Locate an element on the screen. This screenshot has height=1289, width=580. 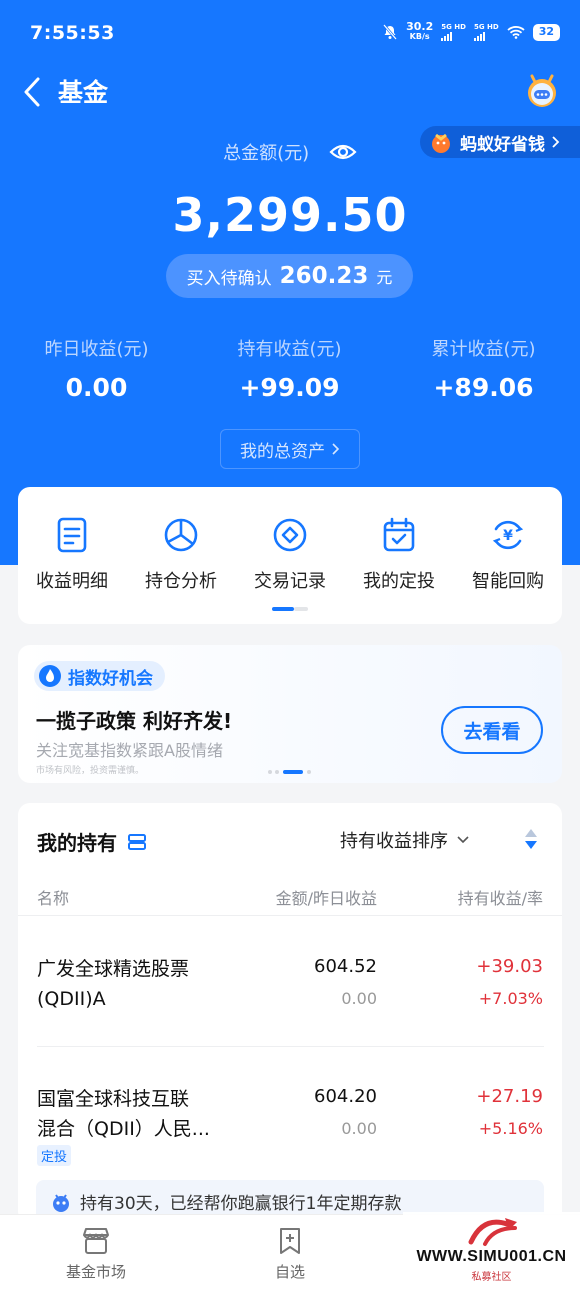
fund-rate: +5.16% is located at coordinates (510, 1128).